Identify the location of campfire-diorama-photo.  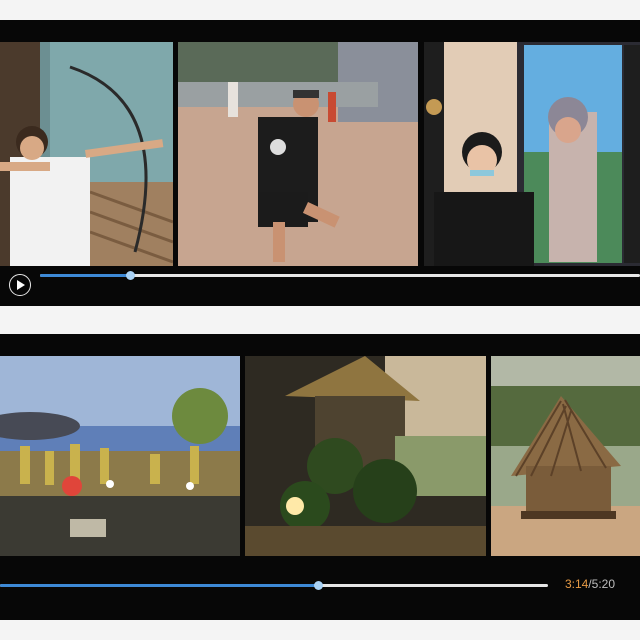
(120, 456).